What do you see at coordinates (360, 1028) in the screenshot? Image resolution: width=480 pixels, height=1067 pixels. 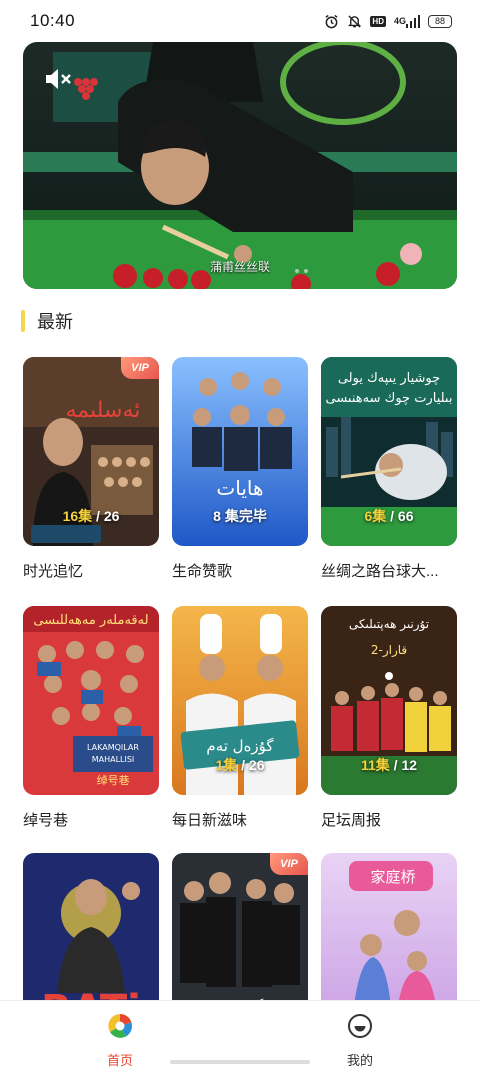 I see `profile-face-icon` at bounding box center [360, 1028].